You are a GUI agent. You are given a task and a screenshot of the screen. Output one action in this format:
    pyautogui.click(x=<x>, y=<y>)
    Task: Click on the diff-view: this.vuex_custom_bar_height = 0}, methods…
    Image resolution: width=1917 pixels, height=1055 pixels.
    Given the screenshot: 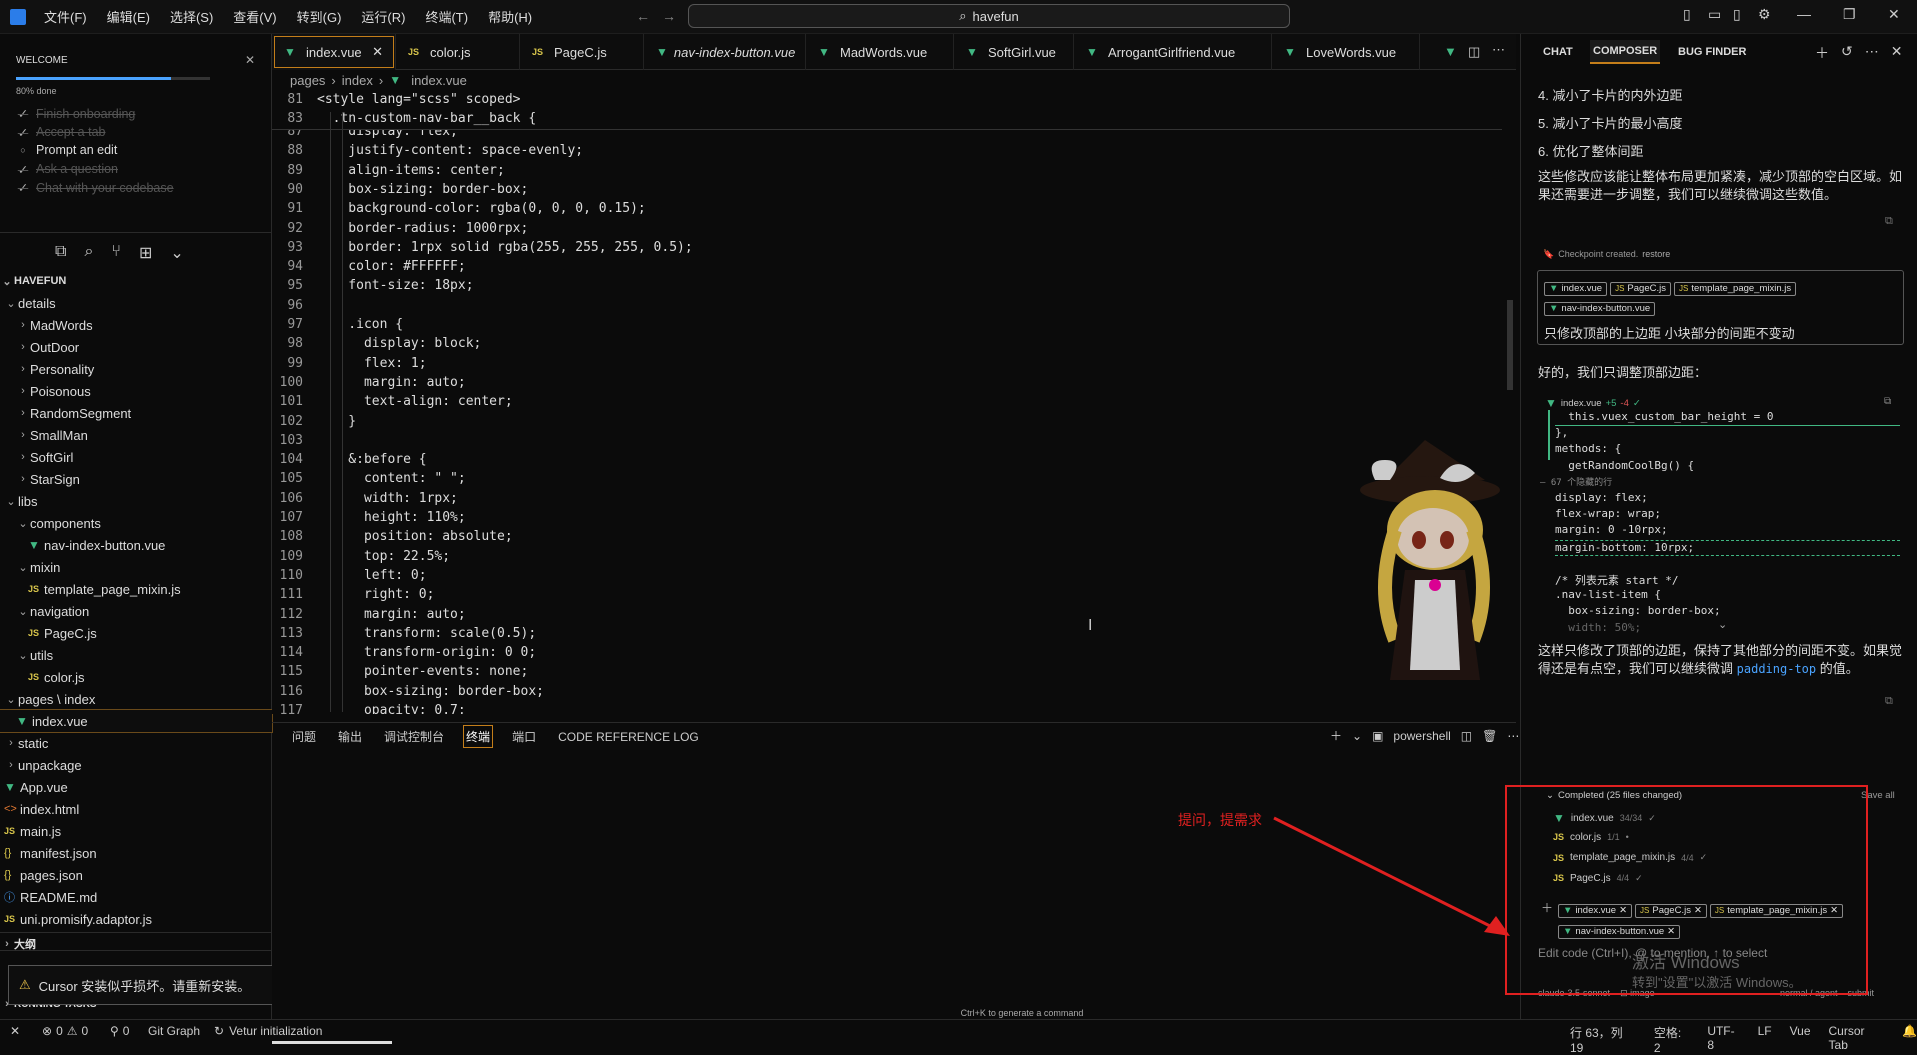 What is the action you would take?
    pyautogui.click(x=1722, y=522)
    